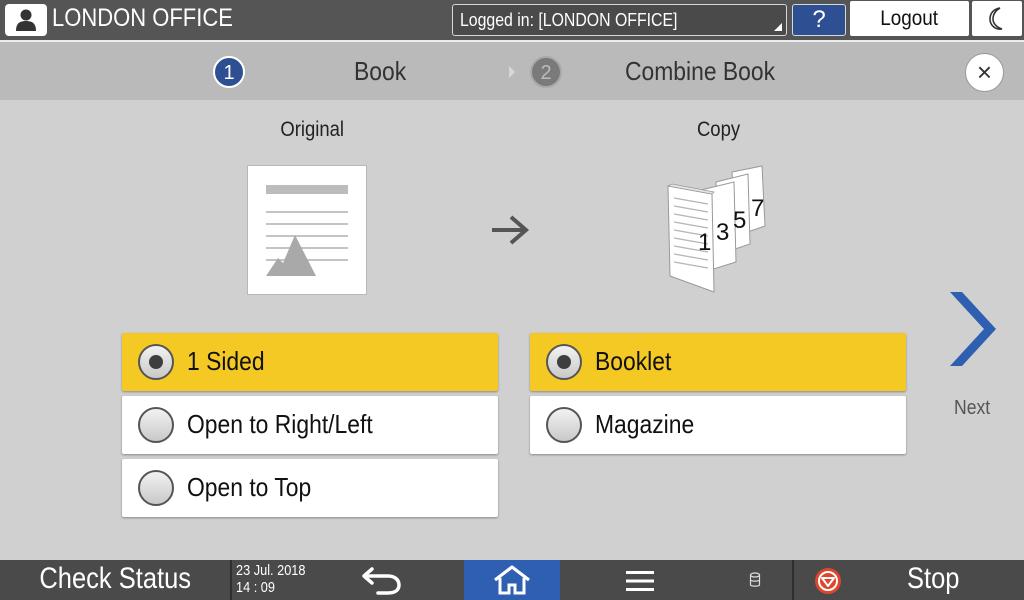  What do you see at coordinates (700, 71) in the screenshot?
I see `step-2-label: Combine Book` at bounding box center [700, 71].